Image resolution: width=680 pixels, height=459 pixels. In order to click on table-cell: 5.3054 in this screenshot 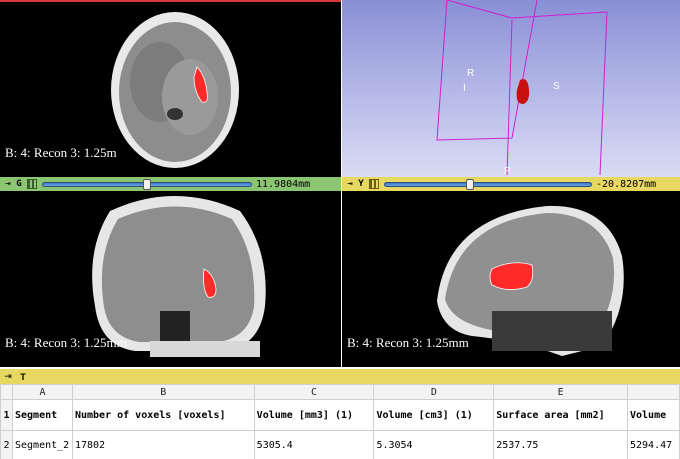, I will do `click(434, 444)`.